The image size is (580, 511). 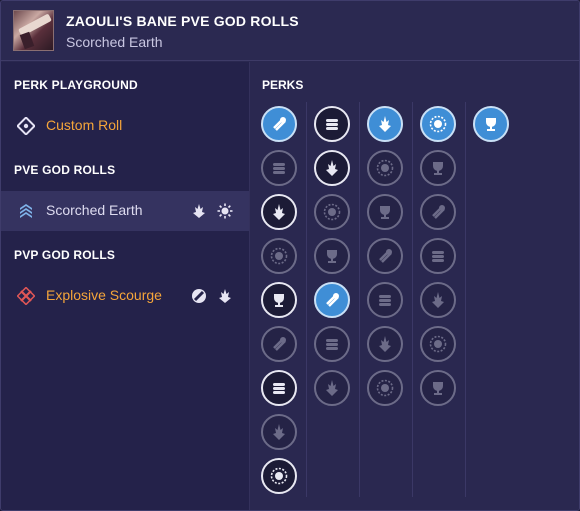 I want to click on stacked-rounds-icon, so click(x=332, y=124).